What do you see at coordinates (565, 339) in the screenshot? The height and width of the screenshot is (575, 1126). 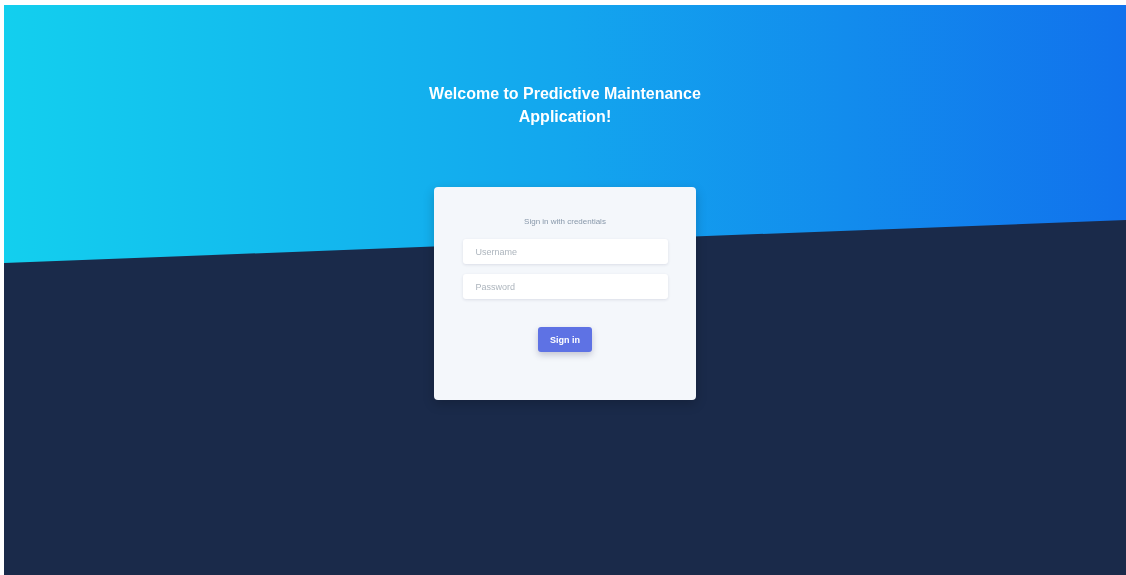 I see `sign-in-button: Sign in` at bounding box center [565, 339].